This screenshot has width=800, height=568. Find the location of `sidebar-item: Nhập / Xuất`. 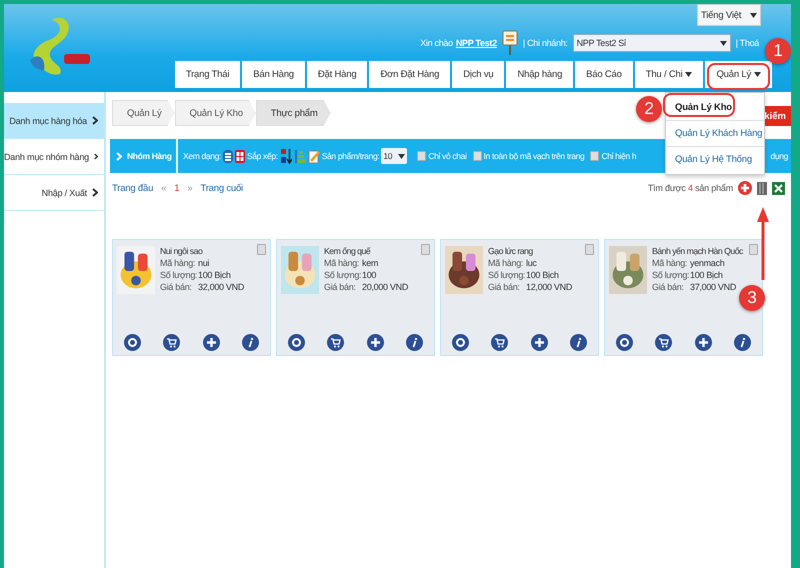

sidebar-item: Nhập / Xuất is located at coordinates (54, 193).